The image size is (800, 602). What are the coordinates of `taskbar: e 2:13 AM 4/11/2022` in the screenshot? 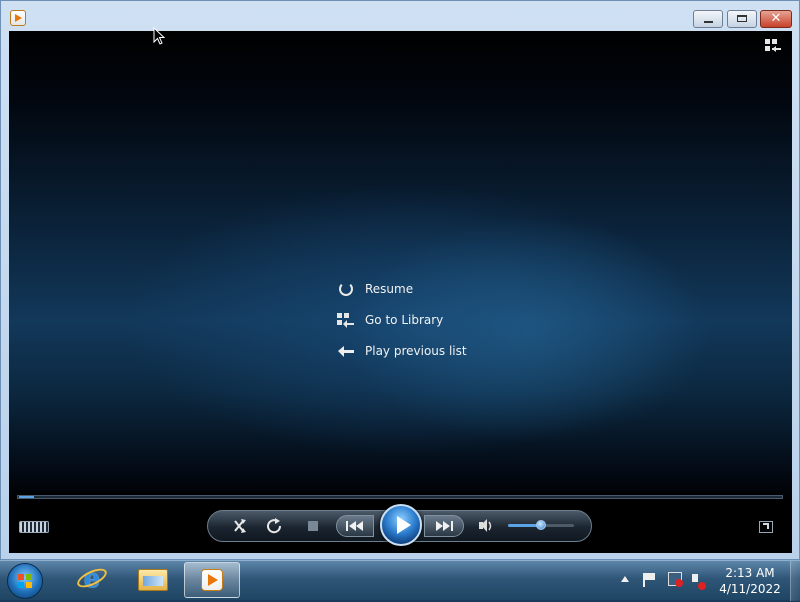 It's located at (400, 580).